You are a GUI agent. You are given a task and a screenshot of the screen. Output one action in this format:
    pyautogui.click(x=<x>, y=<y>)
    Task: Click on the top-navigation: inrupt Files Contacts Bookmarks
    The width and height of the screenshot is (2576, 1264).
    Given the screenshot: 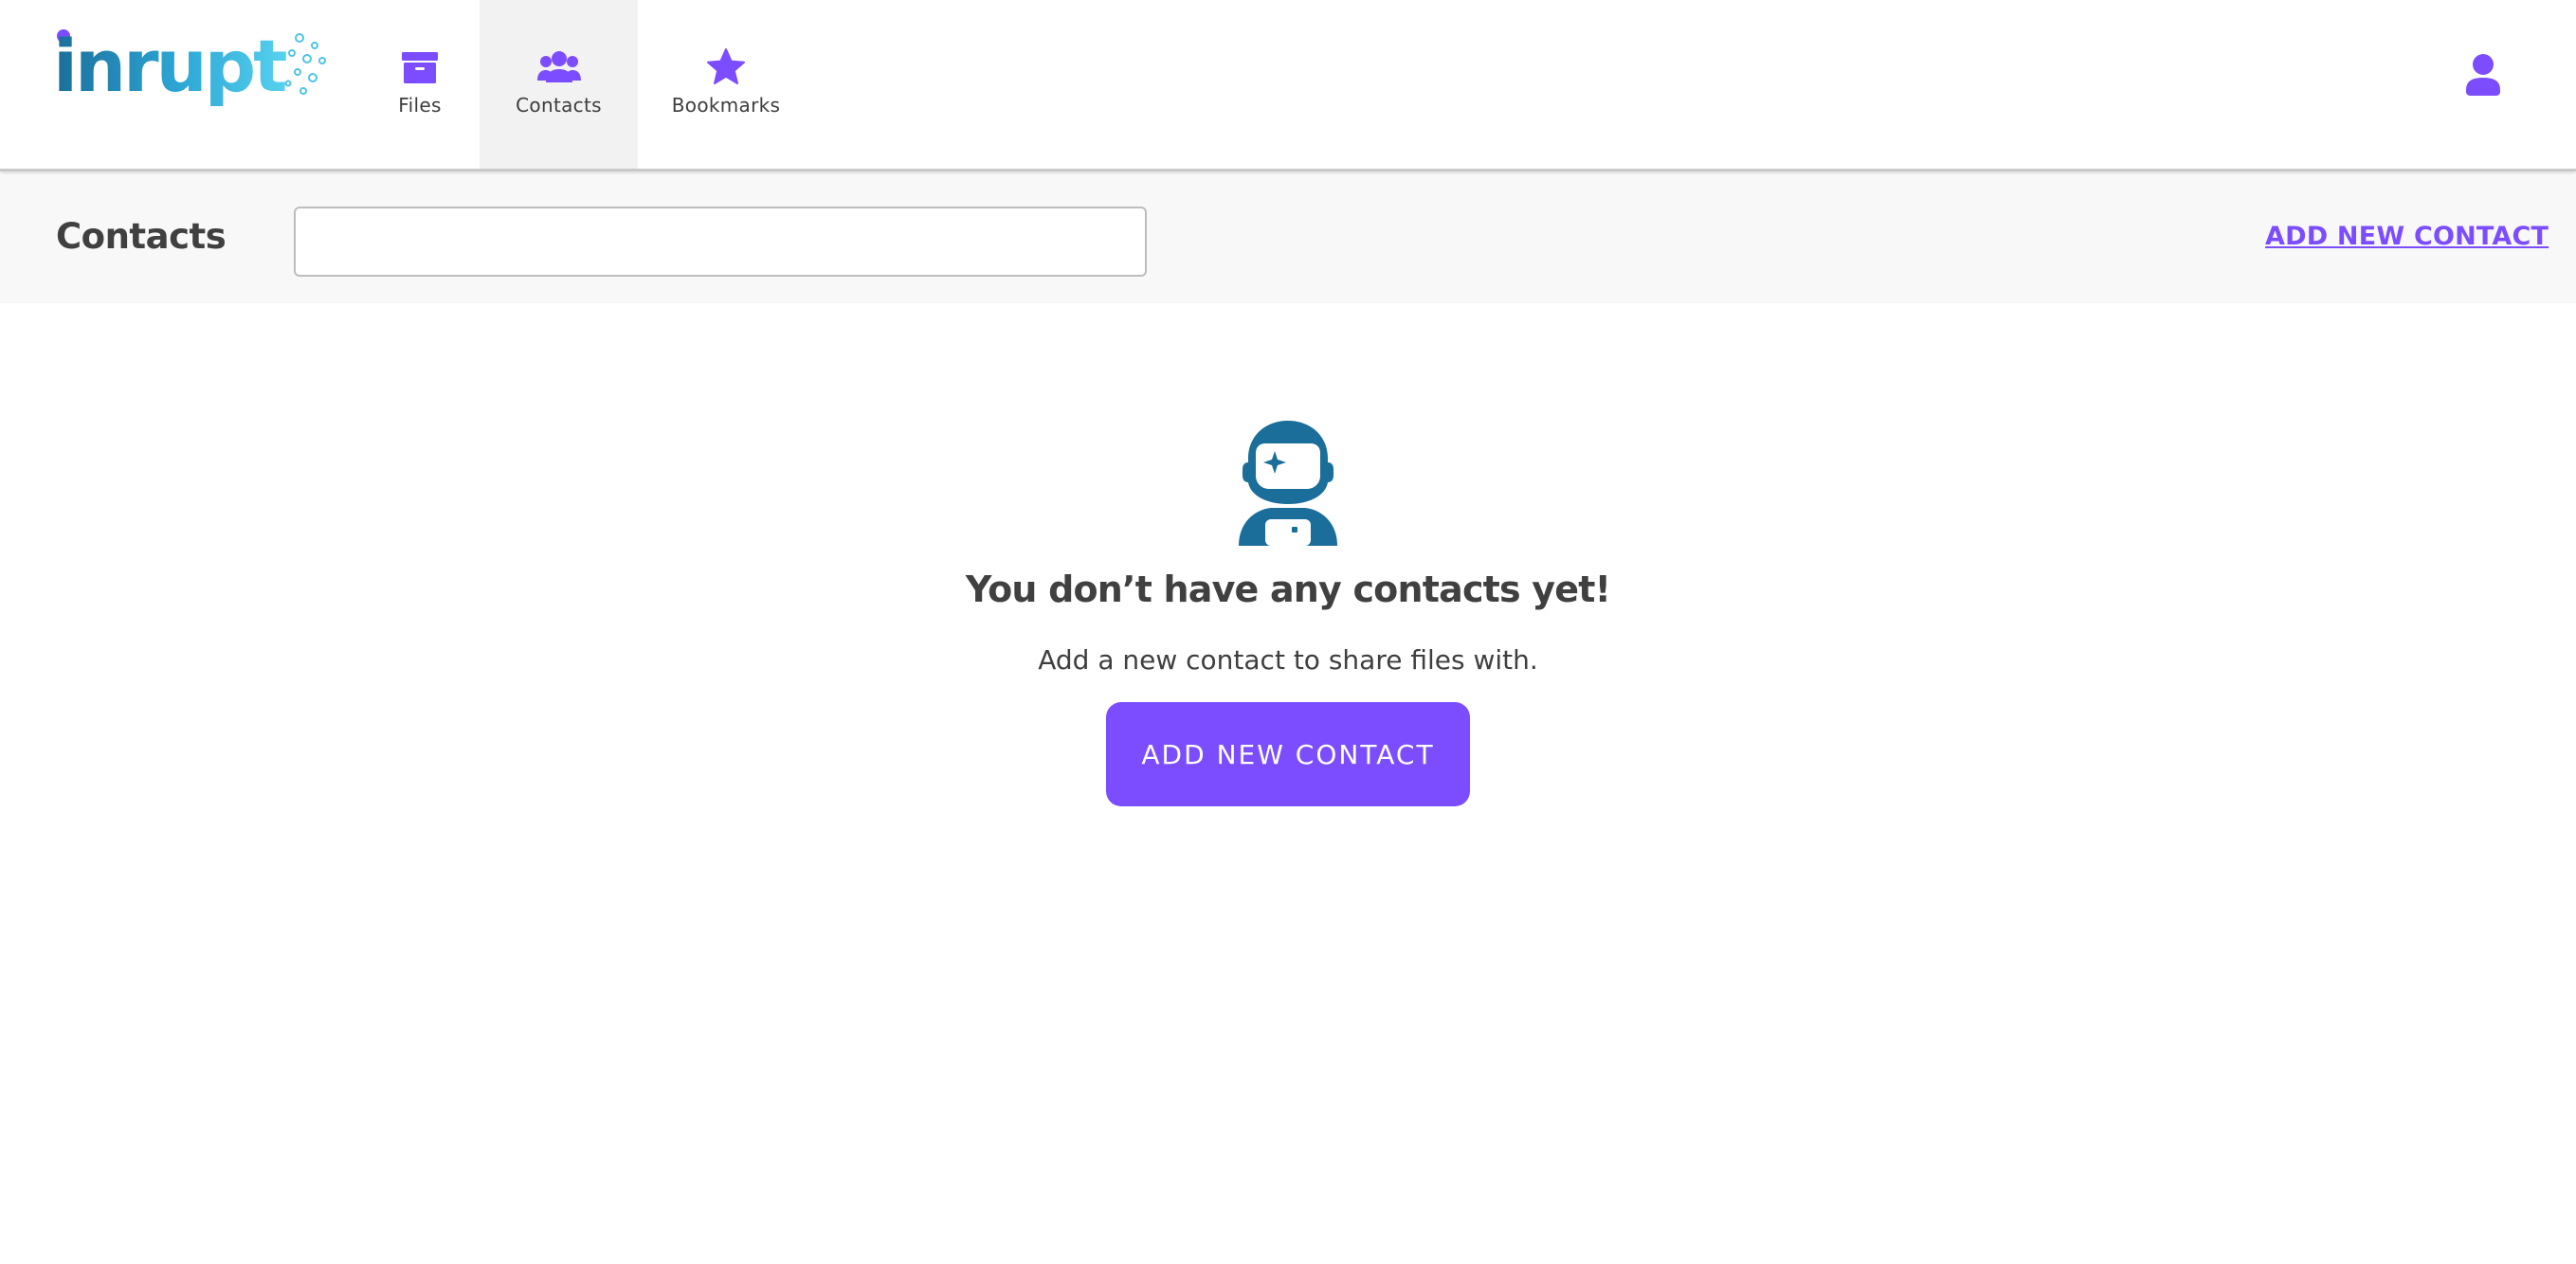 What is the action you would take?
    pyautogui.click(x=1288, y=86)
    